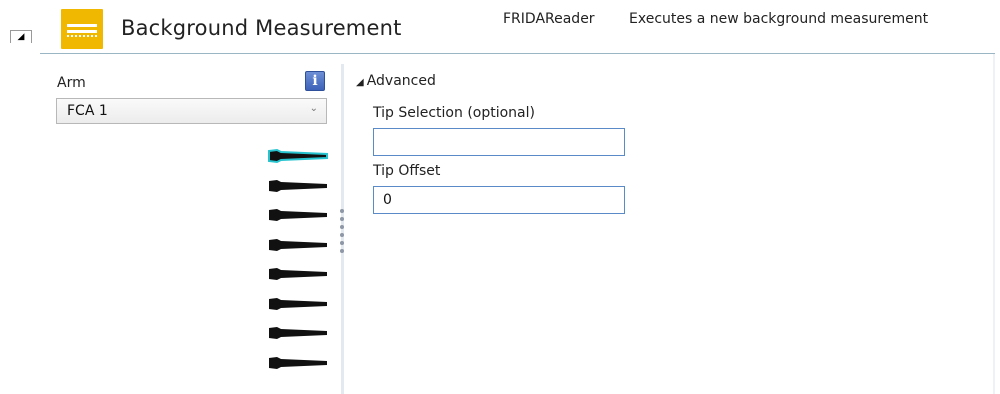 Image resolution: width=1000 pixels, height=394 pixels. Describe the element at coordinates (87, 111) in the screenshot. I see `arm-select-value: FCA 1` at that location.